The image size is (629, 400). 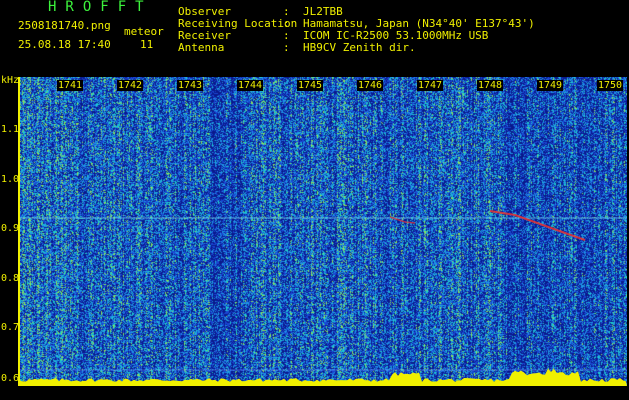 What do you see at coordinates (190, 85) in the screenshot?
I see `x-tick-1743: 1743` at bounding box center [190, 85].